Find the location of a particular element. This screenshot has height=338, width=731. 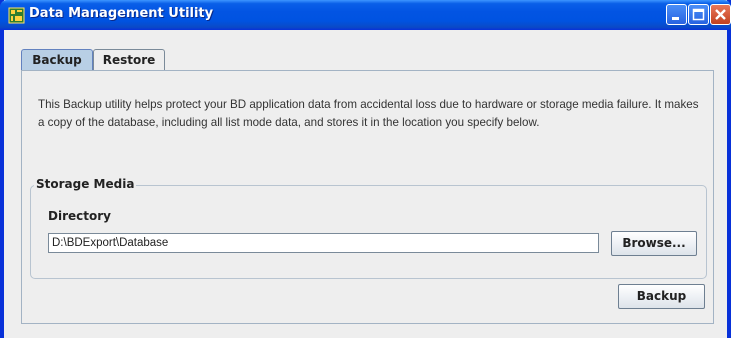

maximize-button is located at coordinates (698, 14).